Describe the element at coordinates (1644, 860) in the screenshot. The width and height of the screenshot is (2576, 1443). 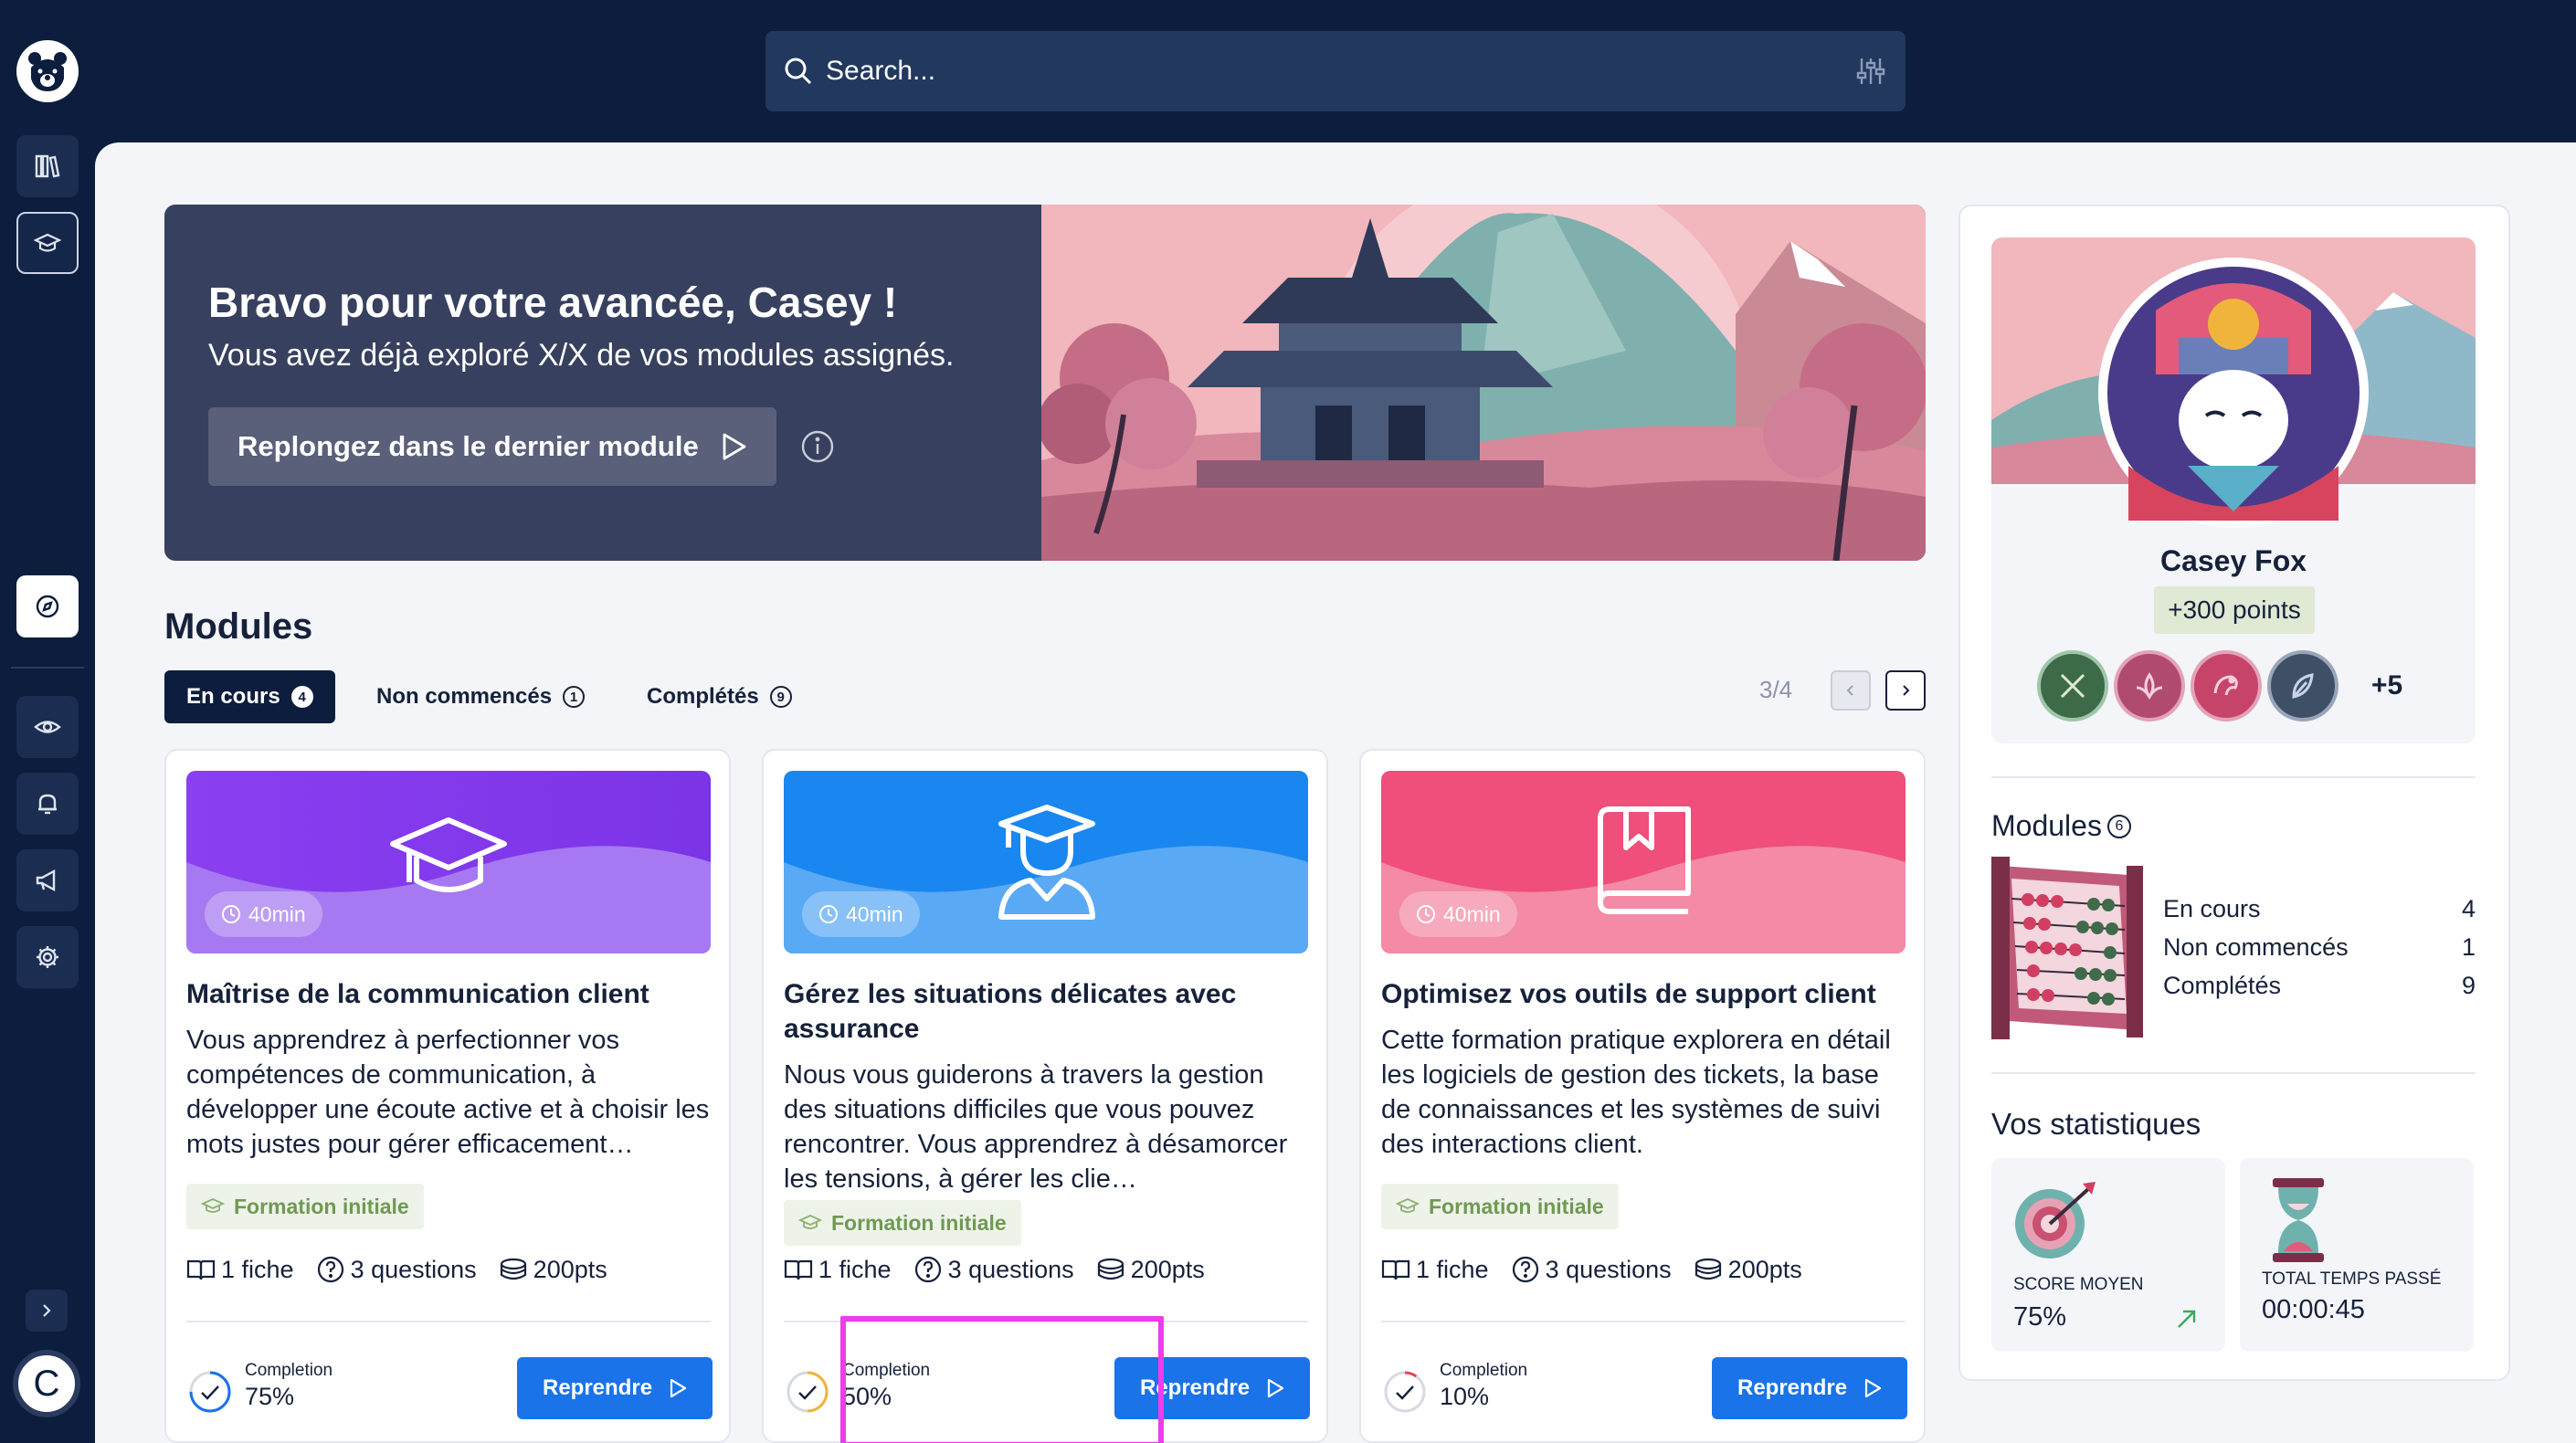
I see `bookmark-book-icon` at that location.